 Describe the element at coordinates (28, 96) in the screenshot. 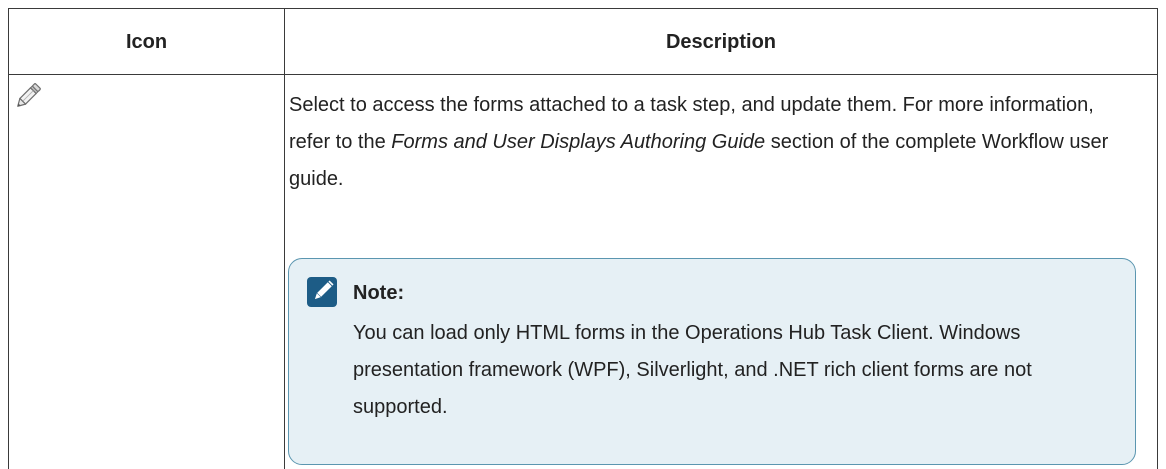

I see `pencil-icon` at that location.